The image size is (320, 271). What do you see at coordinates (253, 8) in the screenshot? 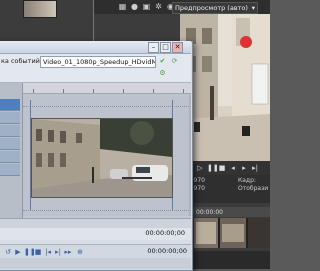
I see `chevron-down-icon: ▾` at bounding box center [253, 8].